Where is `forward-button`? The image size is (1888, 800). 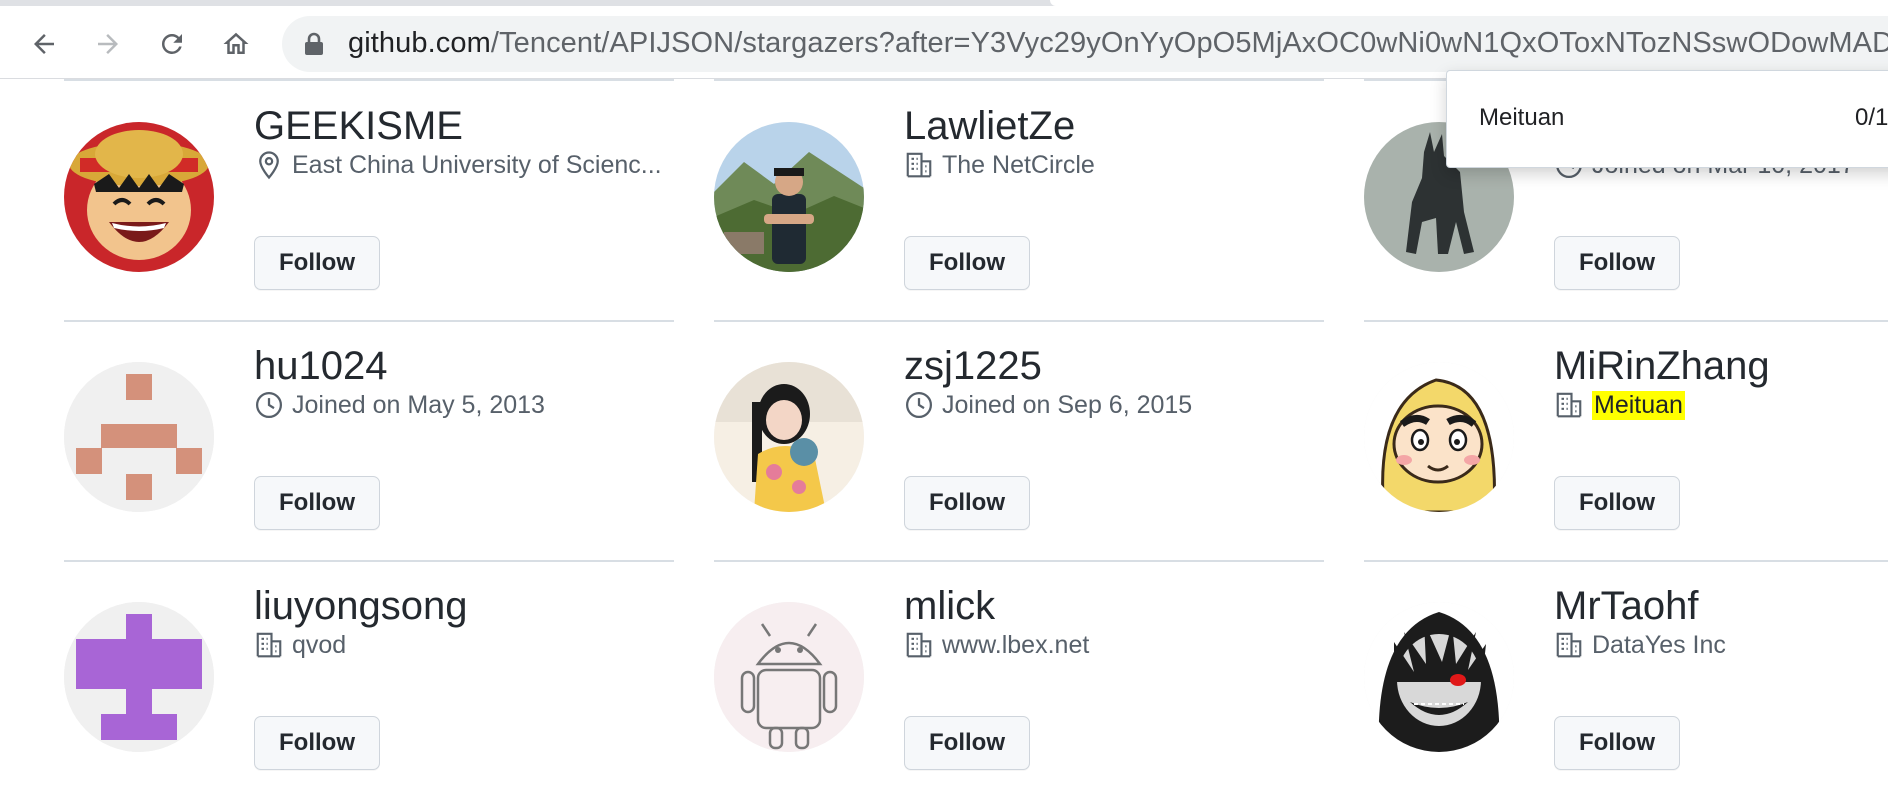
forward-button is located at coordinates (108, 44).